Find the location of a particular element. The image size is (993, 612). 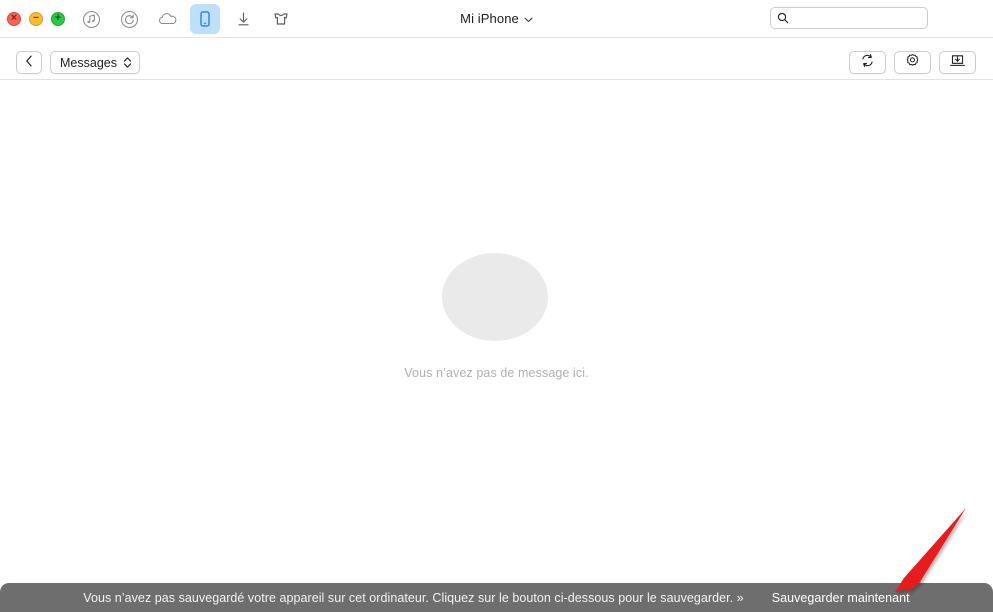

settings-button is located at coordinates (912, 62).